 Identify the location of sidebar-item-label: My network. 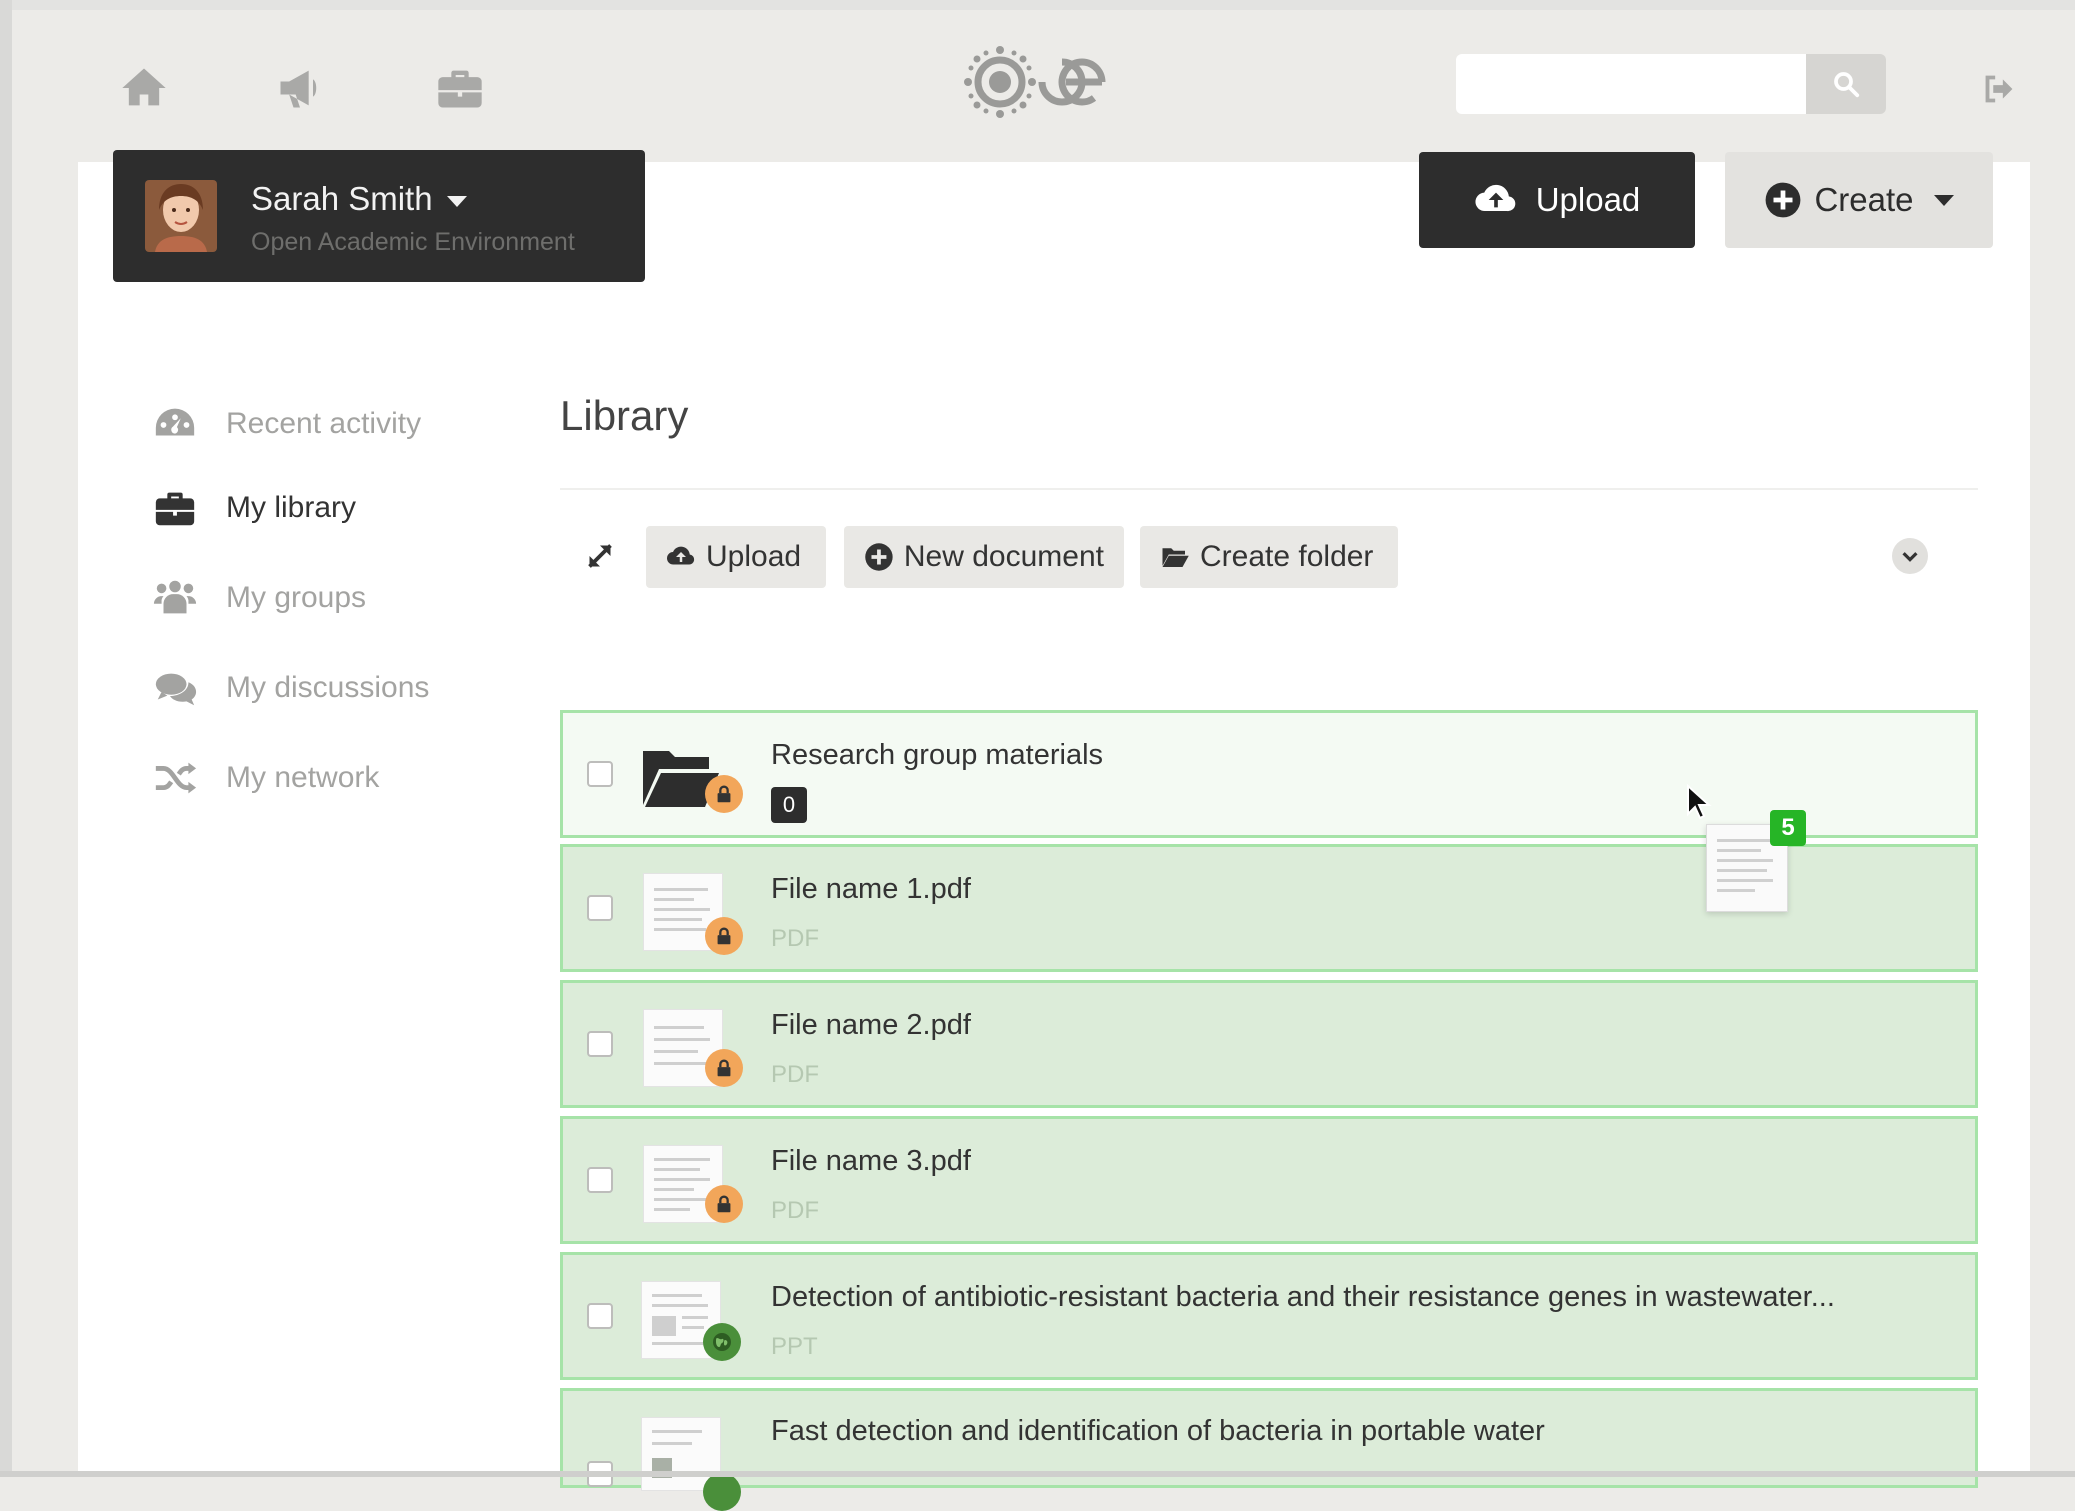
(303, 777).